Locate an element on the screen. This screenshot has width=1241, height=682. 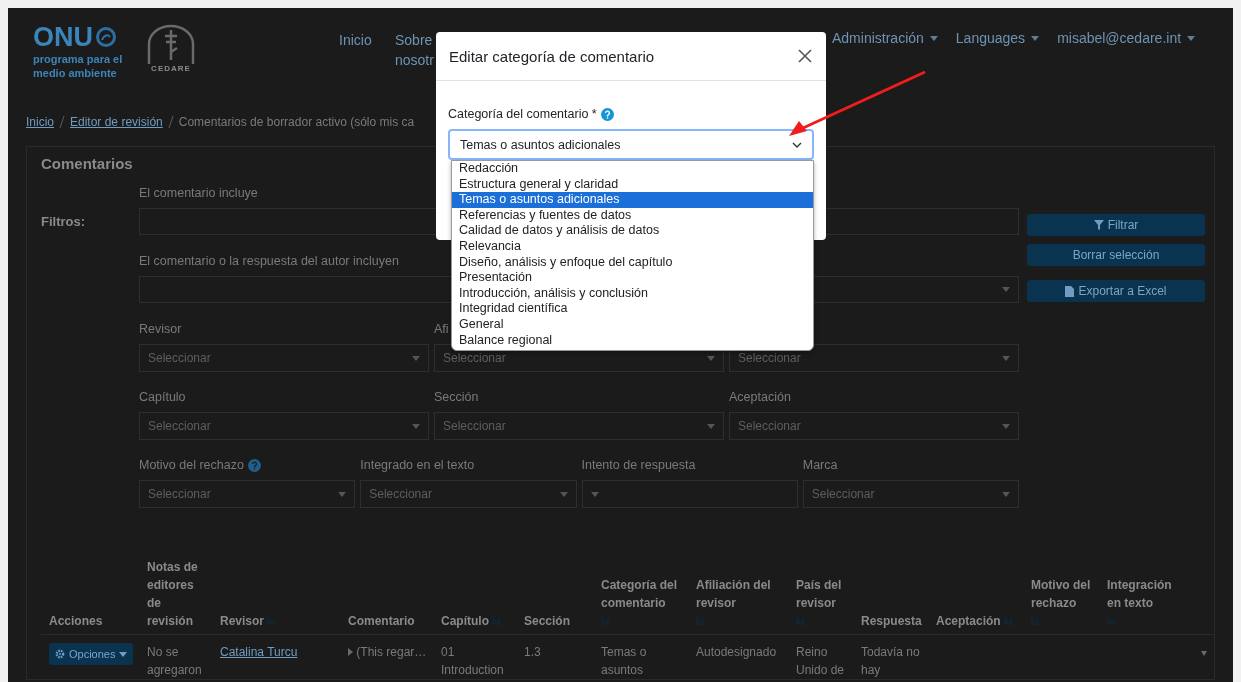
dialog-title: Editar categoría de comentario is located at coordinates (552, 56).